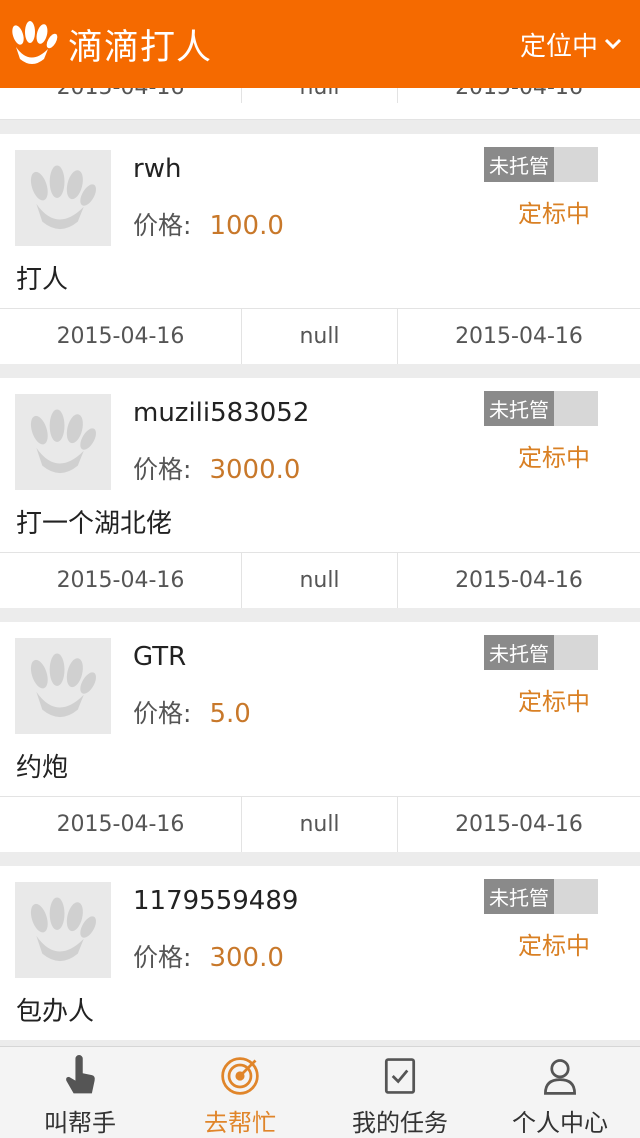 The height and width of the screenshot is (1138, 640). Describe the element at coordinates (80, 1123) in the screenshot. I see `tab-label: 叫帮手` at that location.